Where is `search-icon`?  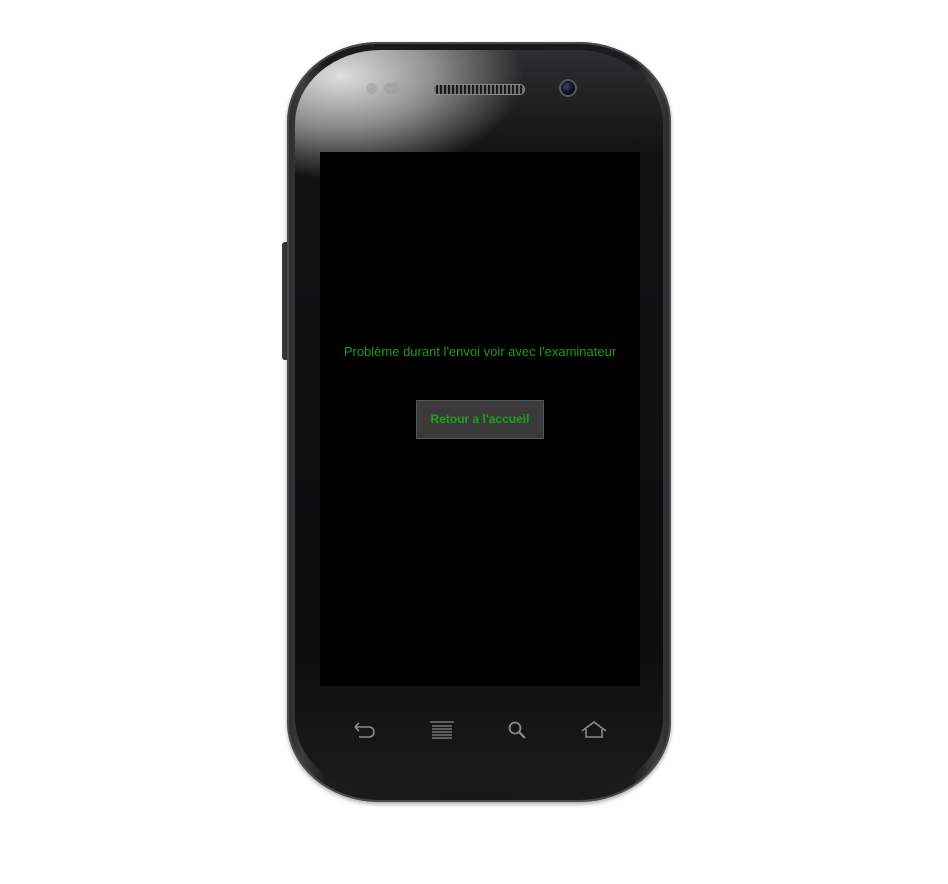
search-icon is located at coordinates (518, 730).